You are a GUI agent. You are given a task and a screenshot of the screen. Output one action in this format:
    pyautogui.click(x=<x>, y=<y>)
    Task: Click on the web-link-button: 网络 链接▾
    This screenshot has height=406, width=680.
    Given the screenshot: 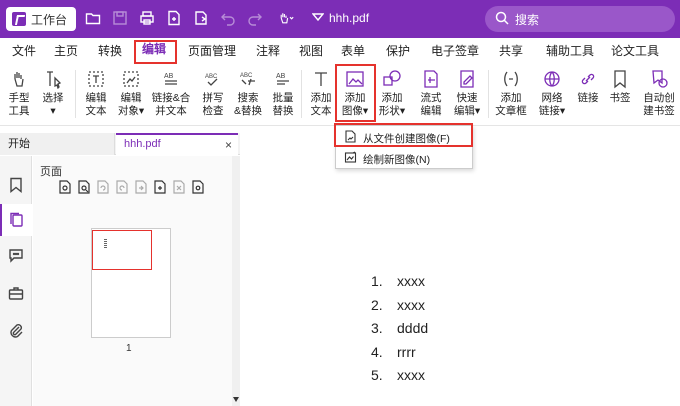 What is the action you would take?
    pyautogui.click(x=552, y=94)
    